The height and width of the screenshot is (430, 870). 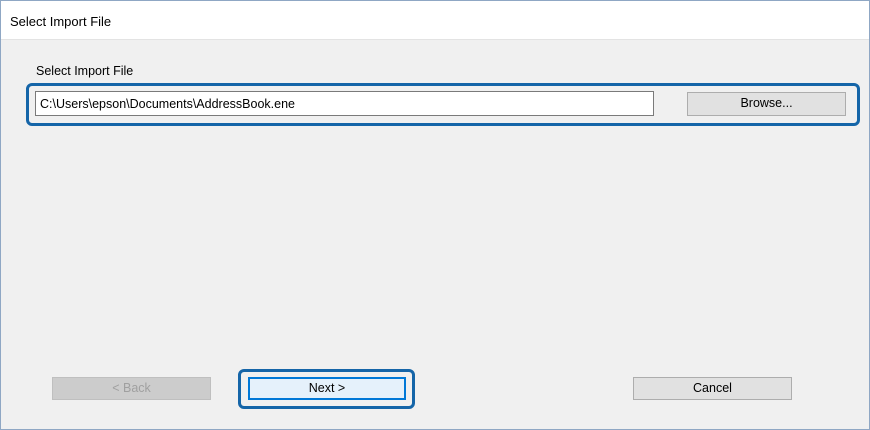 What do you see at coordinates (131, 388) in the screenshot?
I see `back-button: < Back` at bounding box center [131, 388].